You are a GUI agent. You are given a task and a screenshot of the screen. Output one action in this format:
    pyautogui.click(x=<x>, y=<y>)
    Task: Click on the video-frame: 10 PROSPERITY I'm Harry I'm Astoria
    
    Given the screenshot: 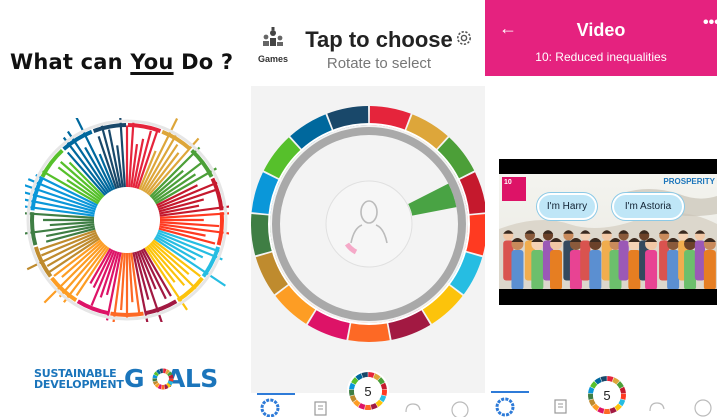 What is the action you would take?
    pyautogui.click(x=608, y=231)
    